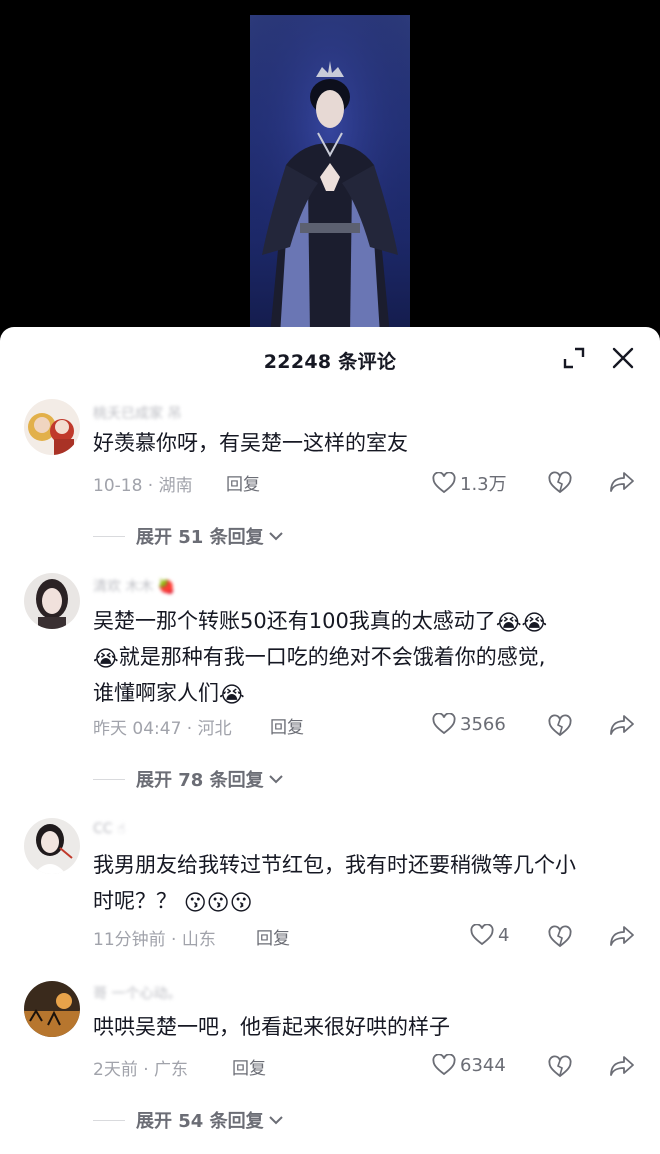  I want to click on comment-line: 吴楚一那个转账50还有100我真的太感动了, so click(294, 621).